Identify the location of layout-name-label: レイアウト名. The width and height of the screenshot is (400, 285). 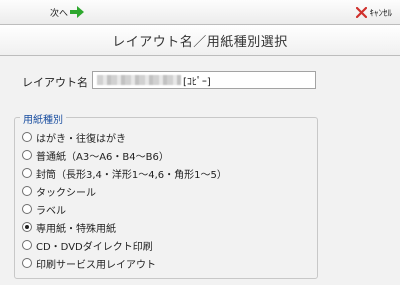
(55, 82).